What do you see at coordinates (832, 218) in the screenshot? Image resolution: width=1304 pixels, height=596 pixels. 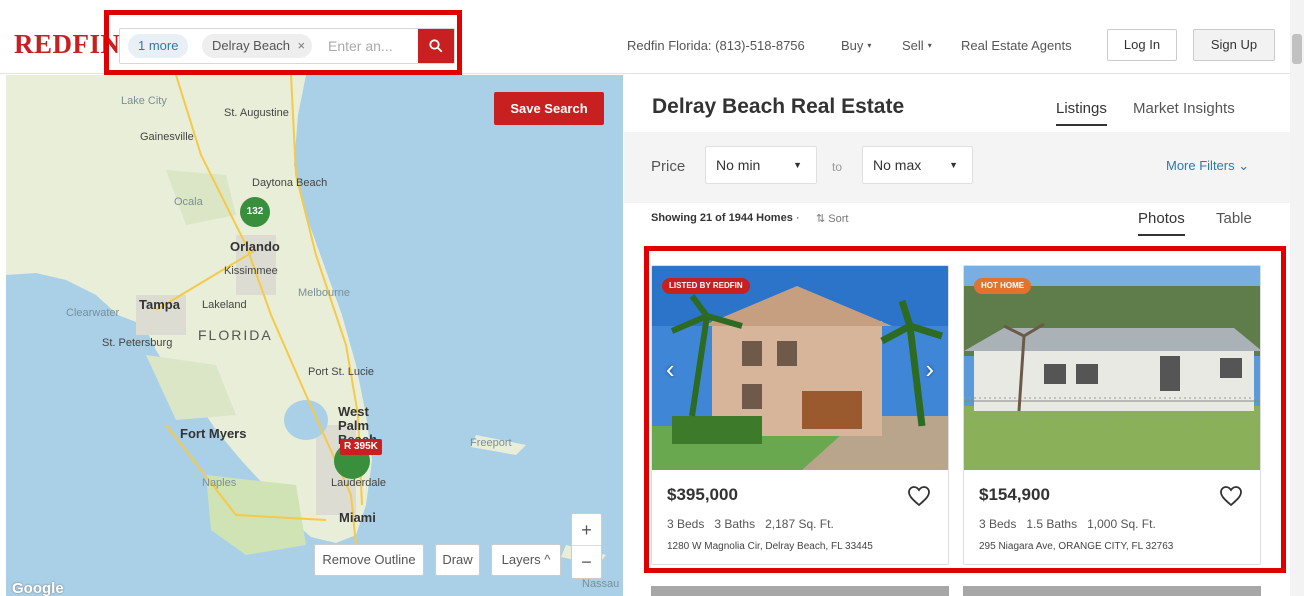 I see `sort-button: ⇅ Sort` at bounding box center [832, 218].